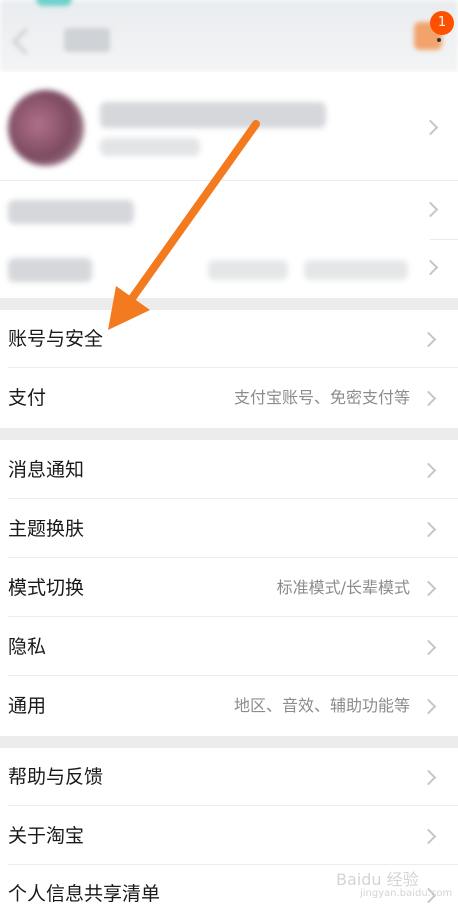 The image size is (458, 922). What do you see at coordinates (377, 879) in the screenshot?
I see `watermark-brand: Baidu 经验` at bounding box center [377, 879].